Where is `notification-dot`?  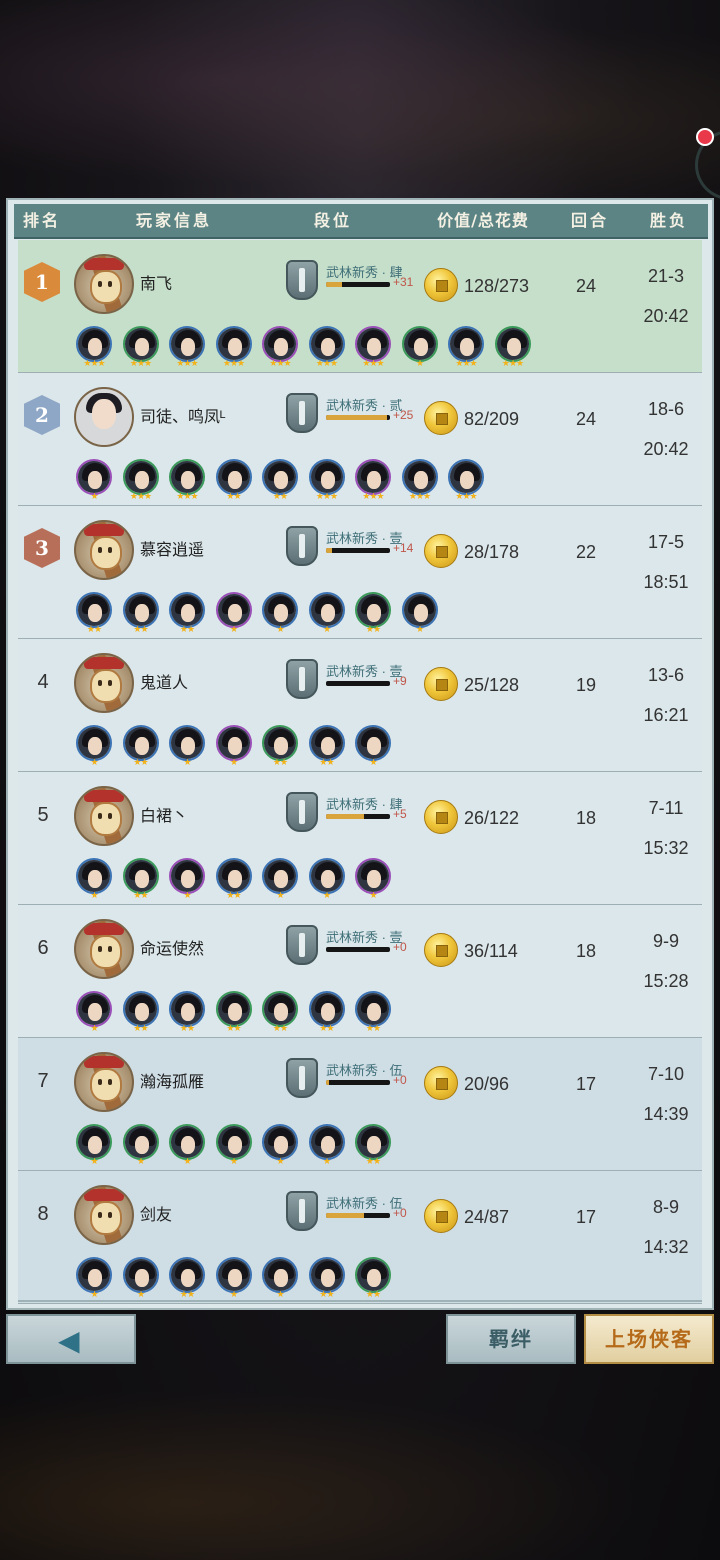 notification-dot is located at coordinates (705, 137).